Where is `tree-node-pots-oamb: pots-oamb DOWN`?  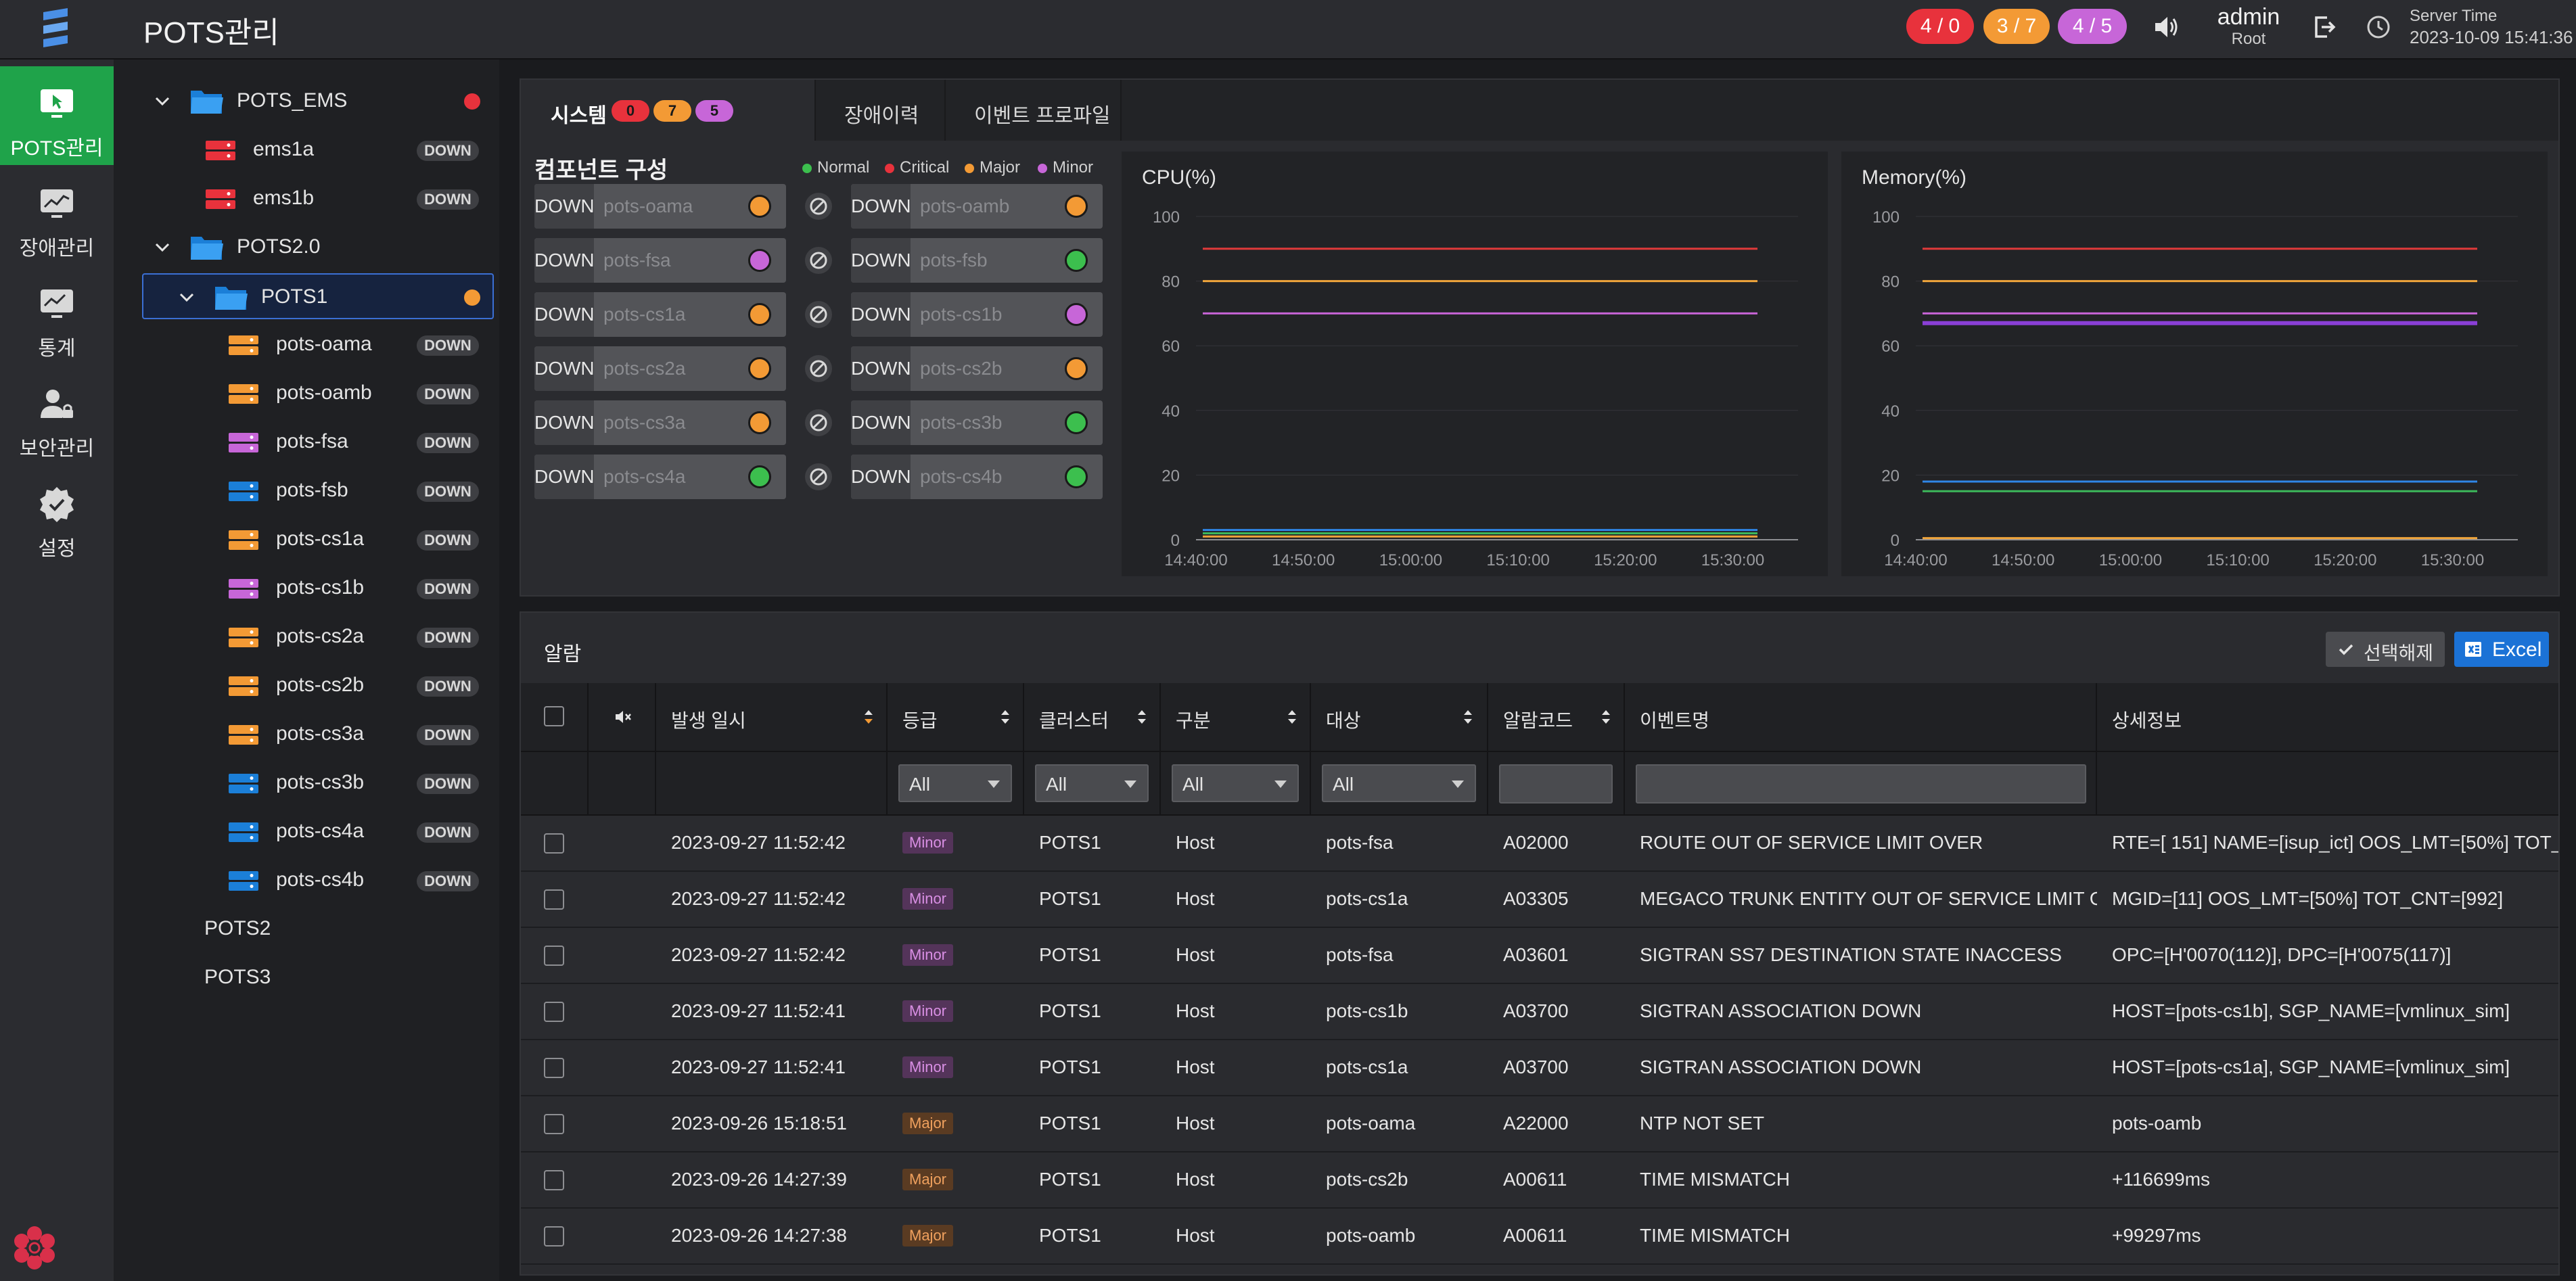
tree-node-pots-oamb: pots-oamb DOWN is located at coordinates (306, 393).